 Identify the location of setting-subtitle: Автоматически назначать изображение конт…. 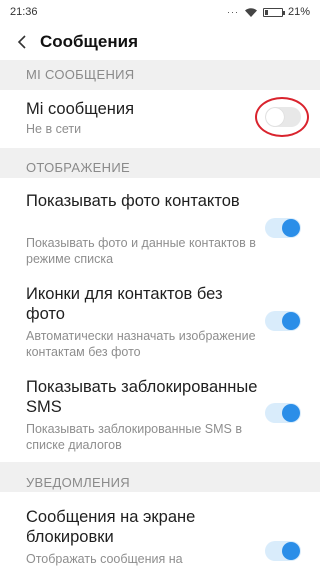
(141, 344).